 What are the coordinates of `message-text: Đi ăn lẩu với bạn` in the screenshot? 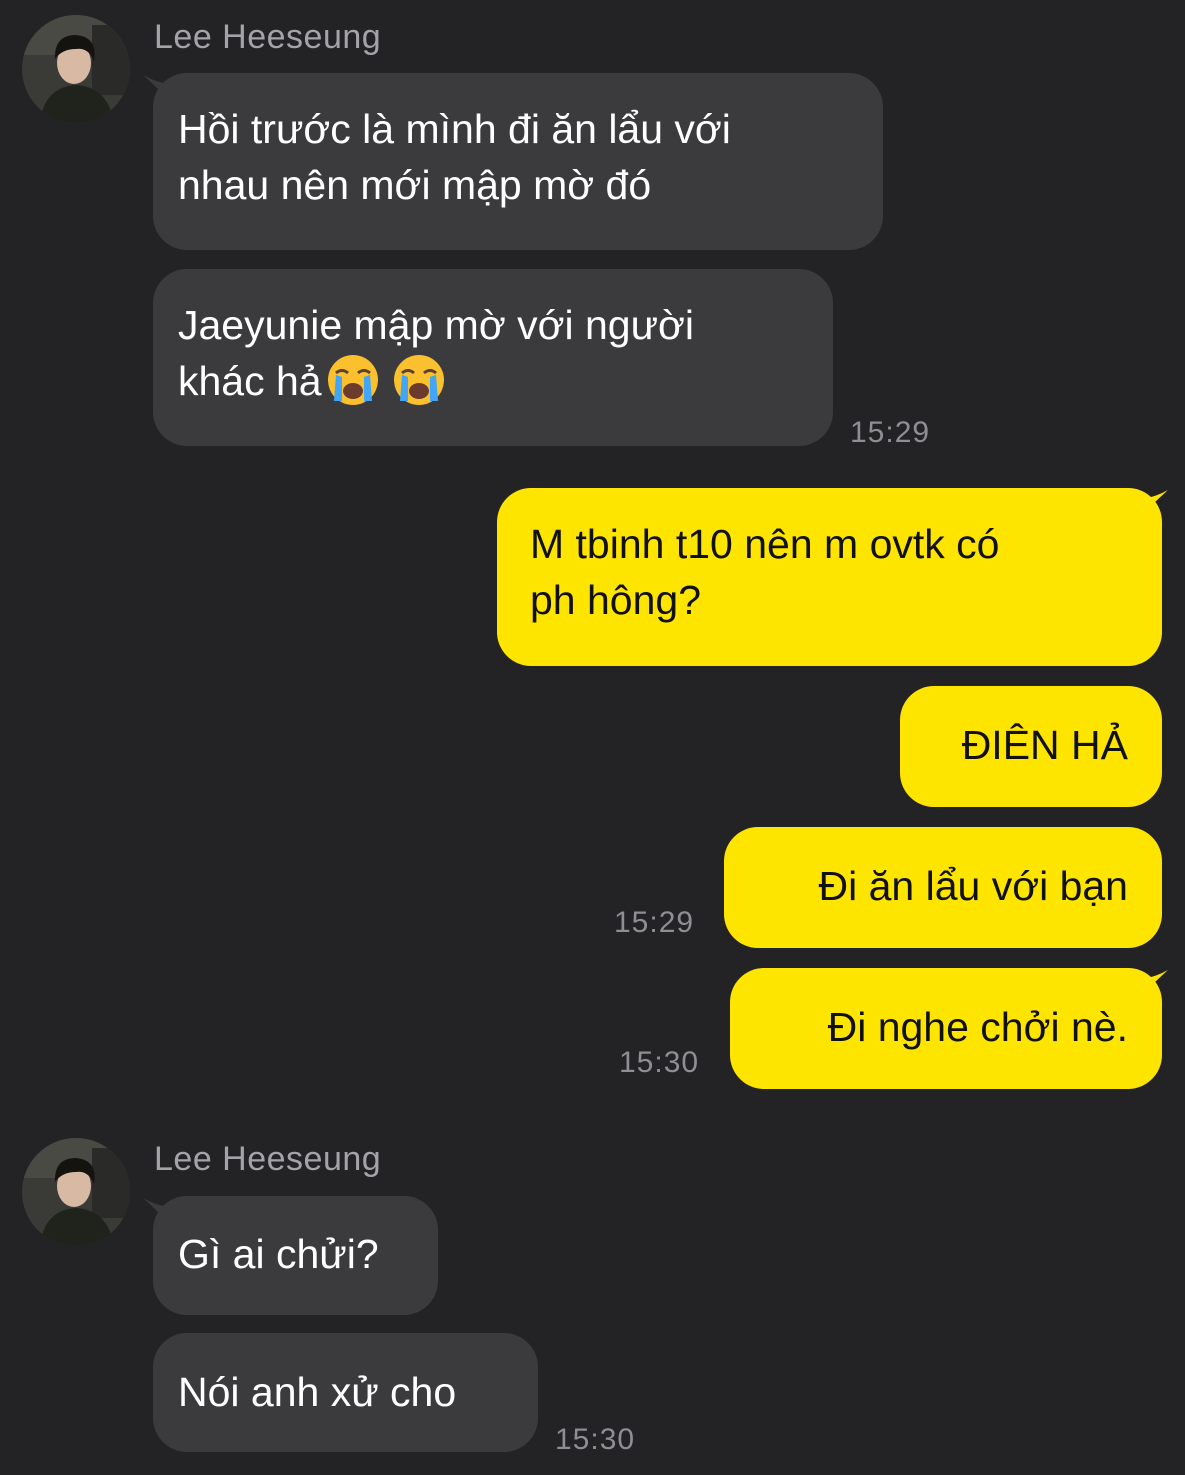 It's located at (973, 886).